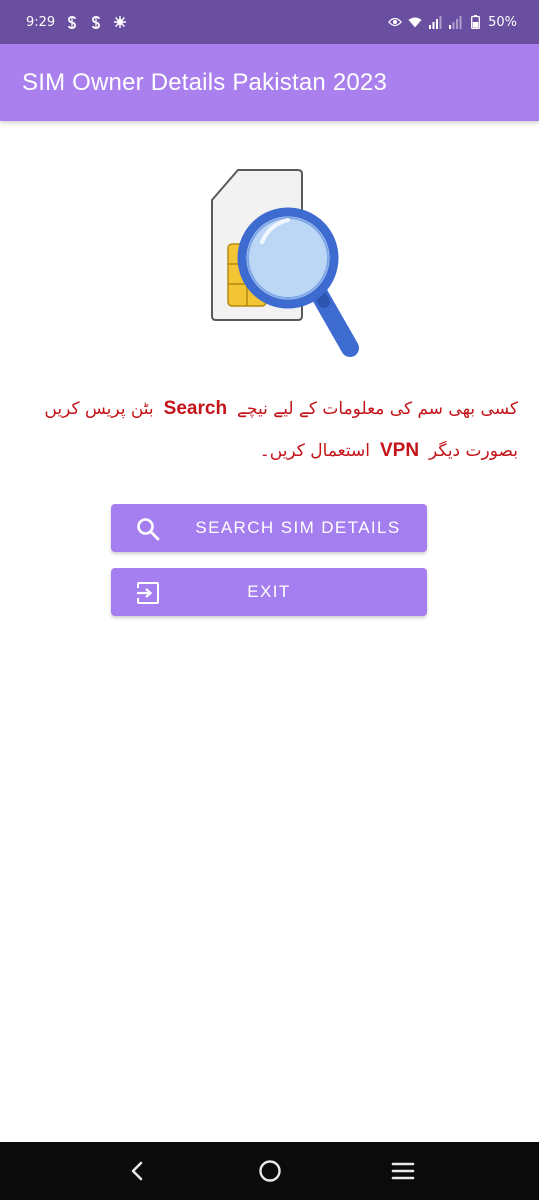 This screenshot has height=1200, width=539. I want to click on recents-button, so click(403, 1171).